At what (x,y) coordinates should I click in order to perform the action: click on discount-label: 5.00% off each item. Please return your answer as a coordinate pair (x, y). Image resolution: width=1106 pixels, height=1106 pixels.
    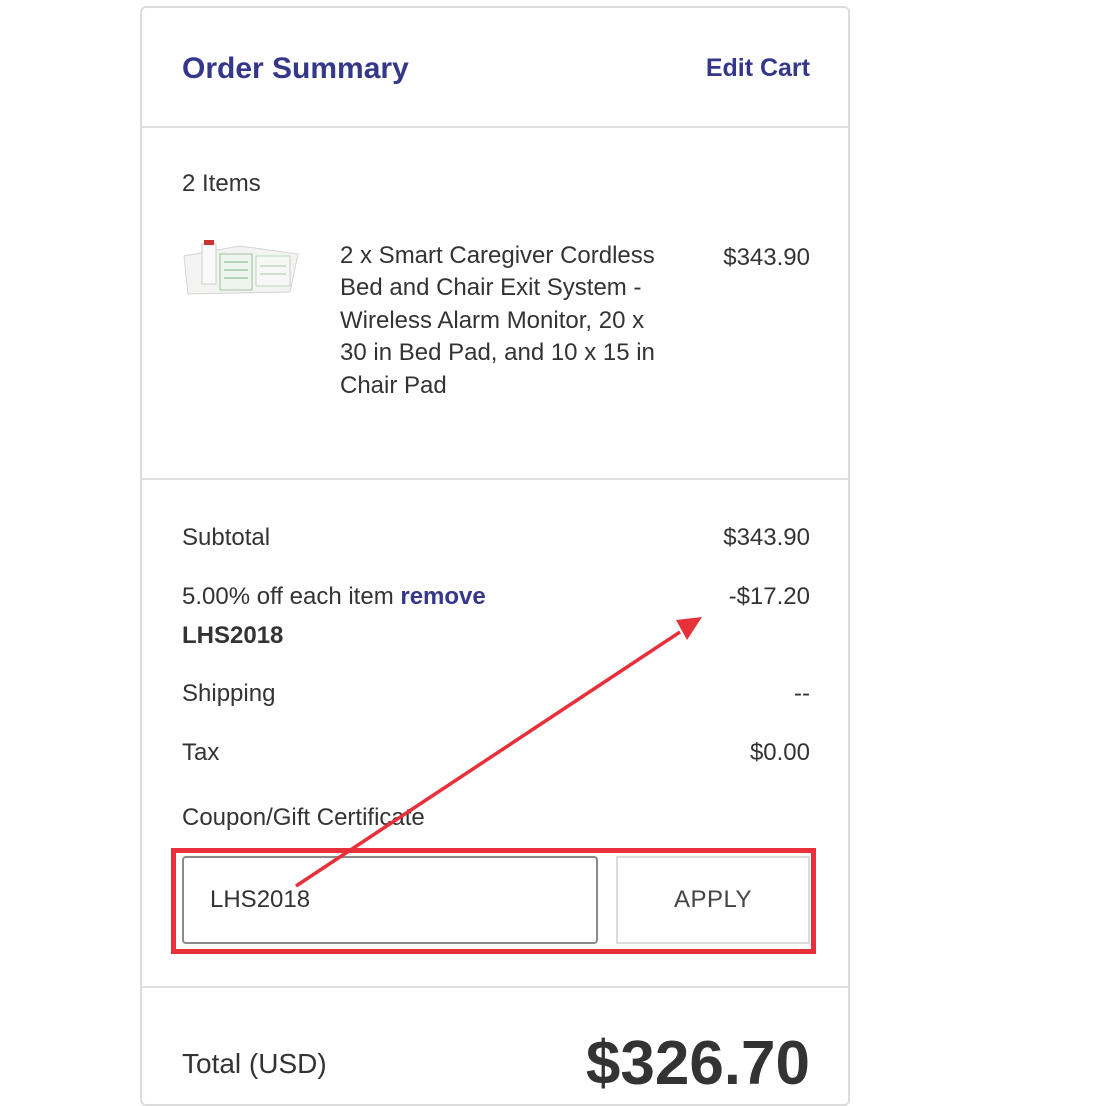
    Looking at the image, I should click on (288, 596).